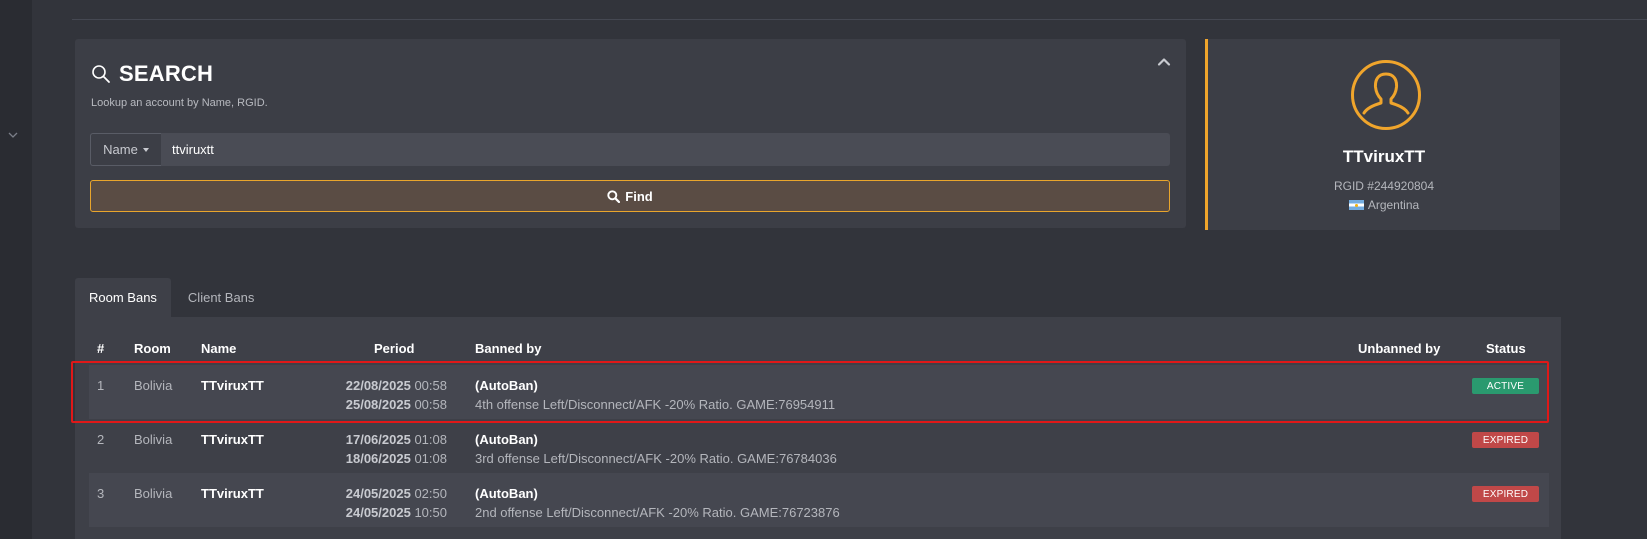 This screenshot has width=1647, height=539. I want to click on column-header-period: Period, so click(394, 348).